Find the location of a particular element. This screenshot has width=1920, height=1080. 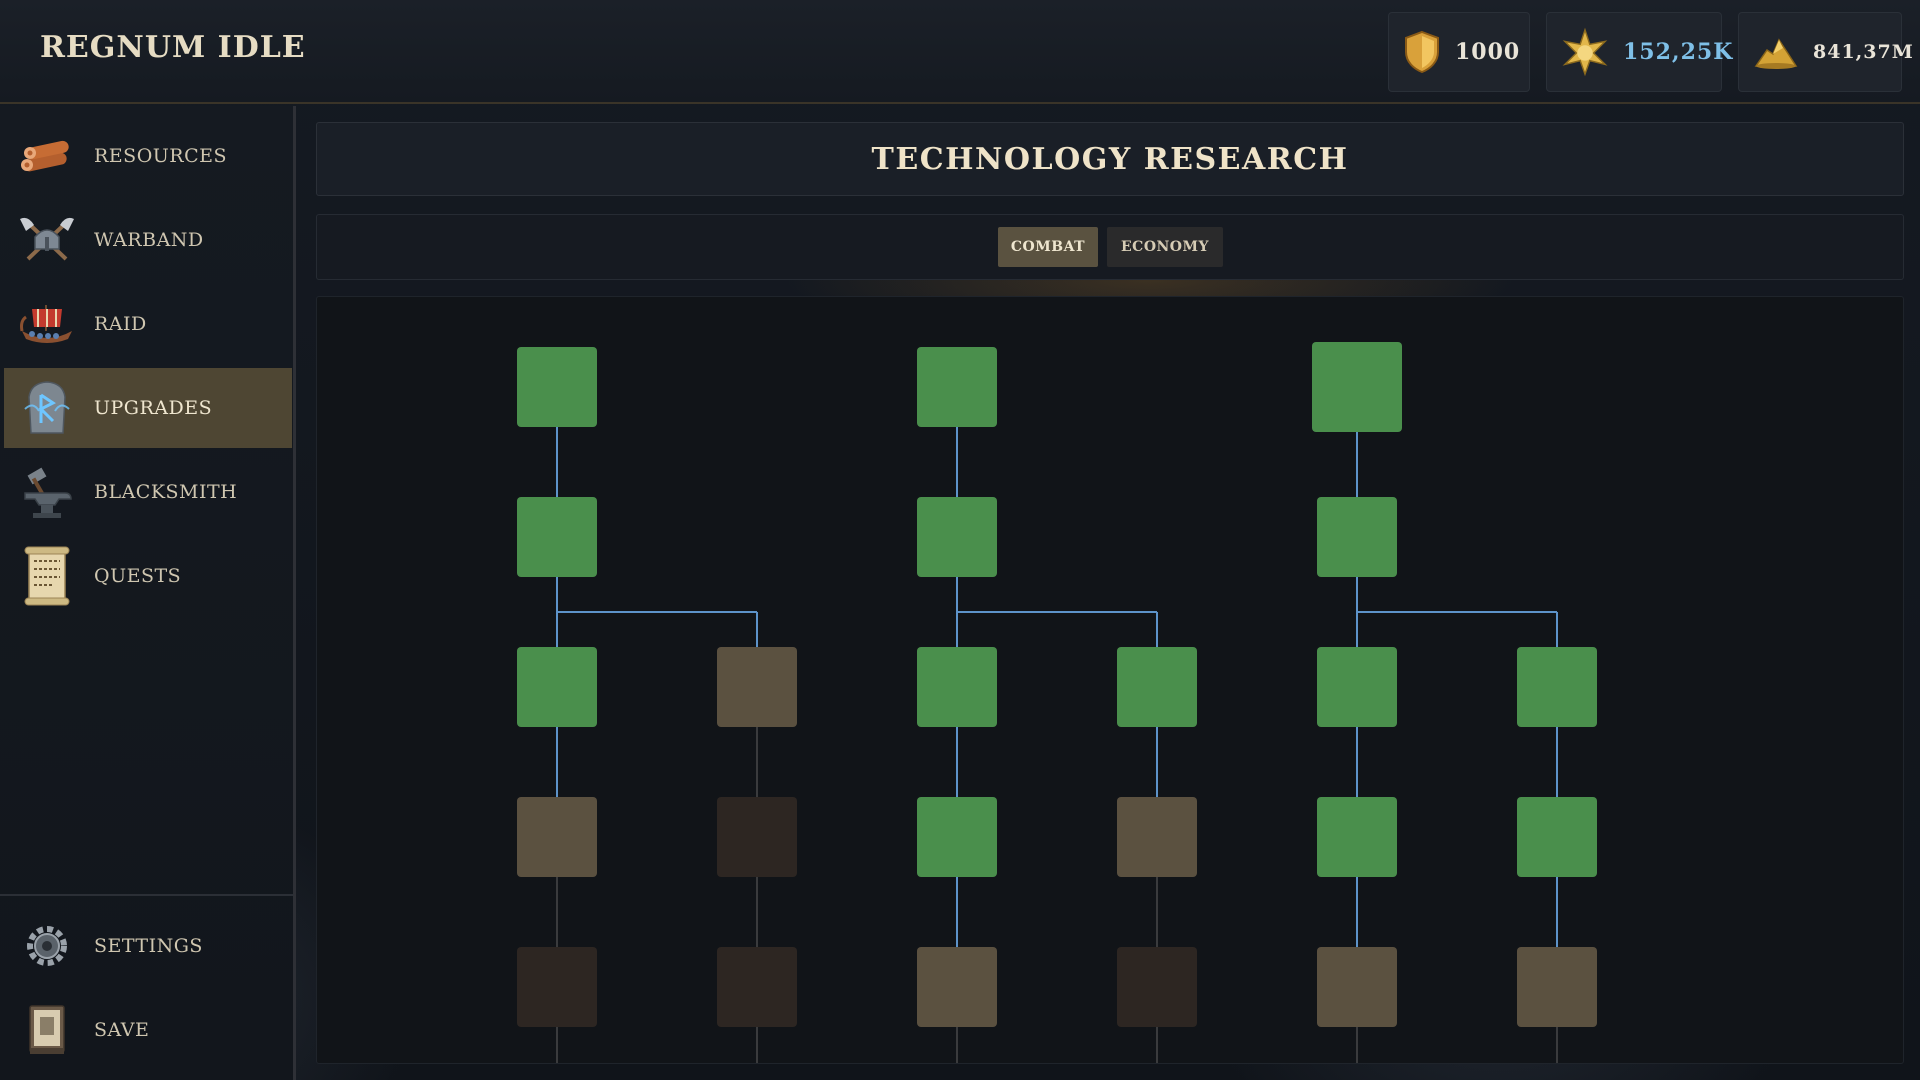

sidebar-item-label: SETTINGS is located at coordinates (148, 946).